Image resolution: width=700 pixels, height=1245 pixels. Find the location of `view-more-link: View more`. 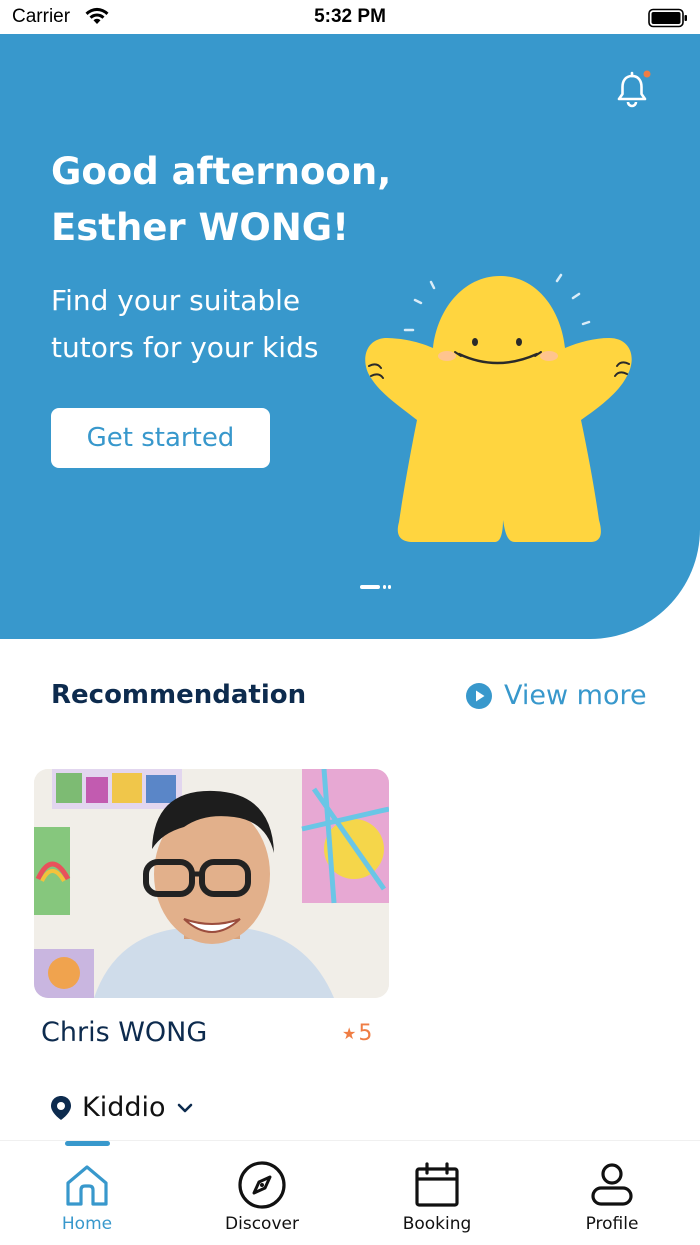

view-more-link: View more is located at coordinates (556, 695).